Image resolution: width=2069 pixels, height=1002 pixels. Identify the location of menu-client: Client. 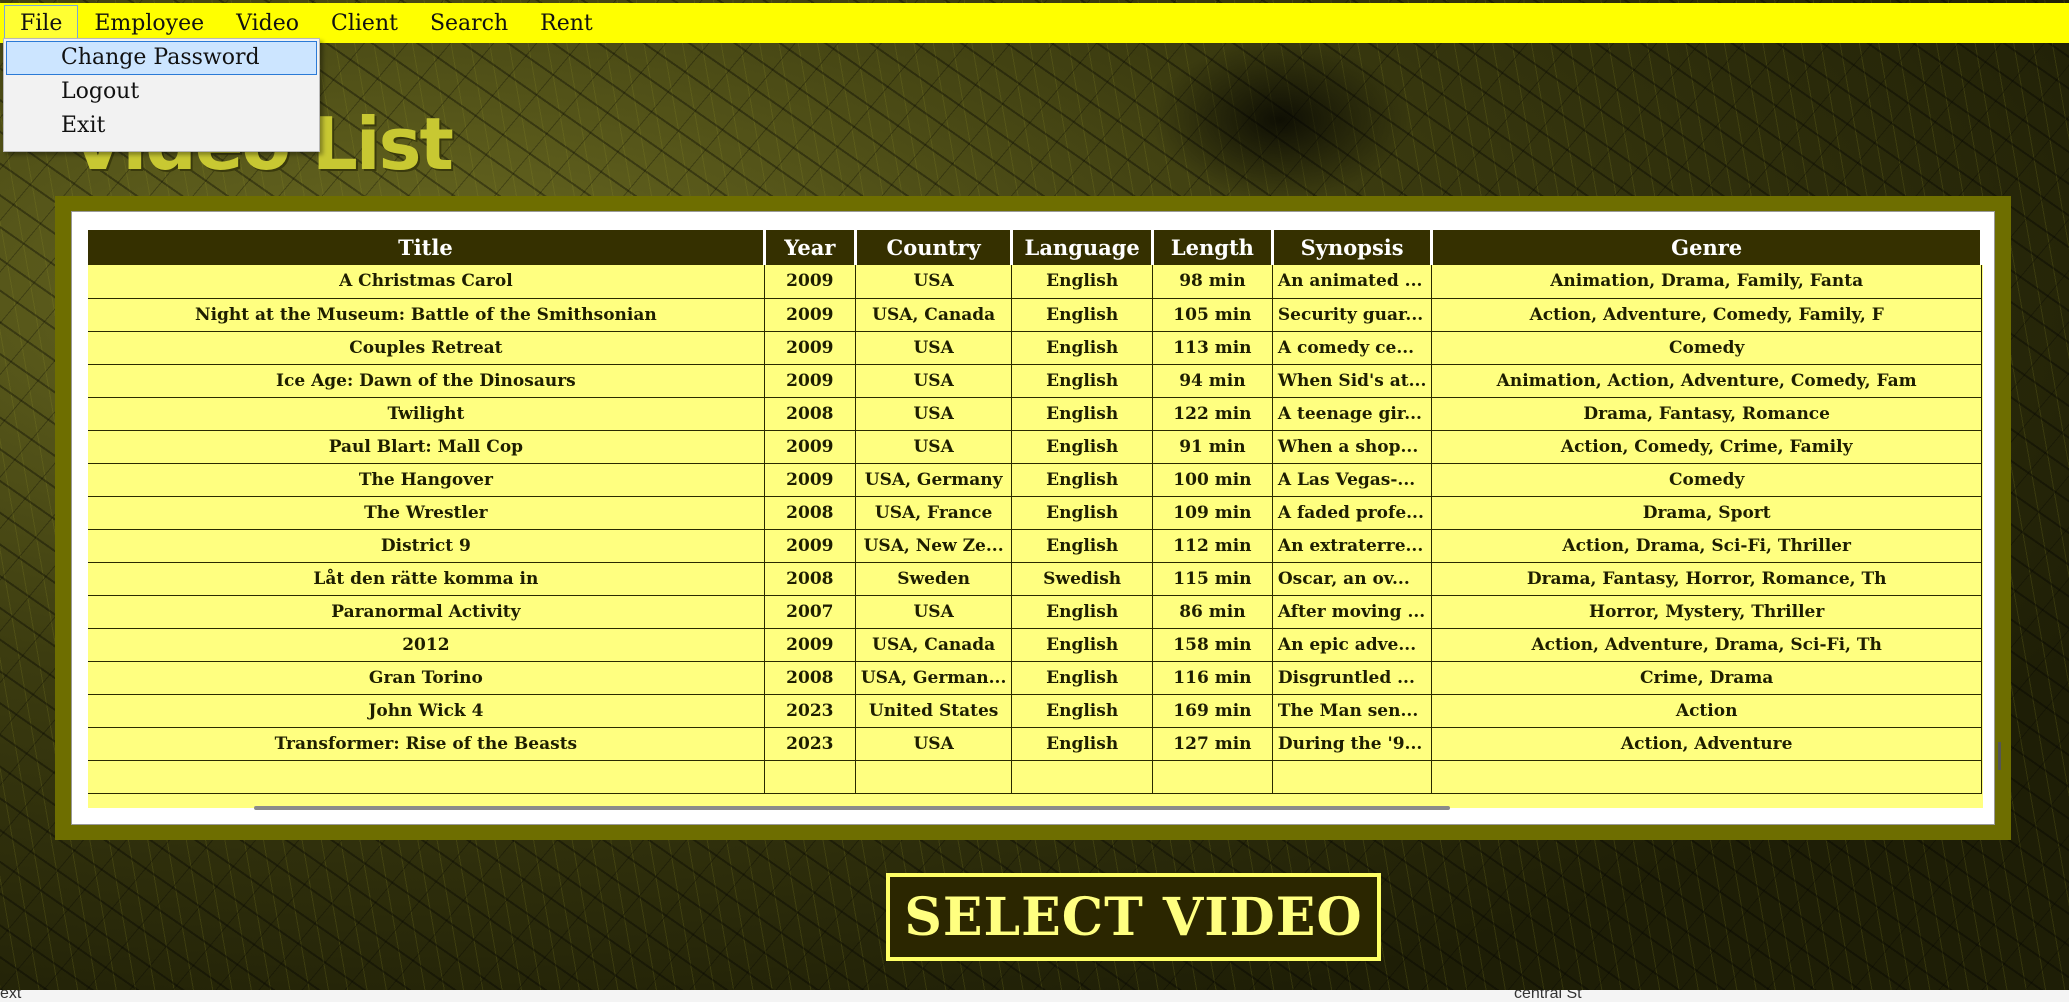
(364, 23).